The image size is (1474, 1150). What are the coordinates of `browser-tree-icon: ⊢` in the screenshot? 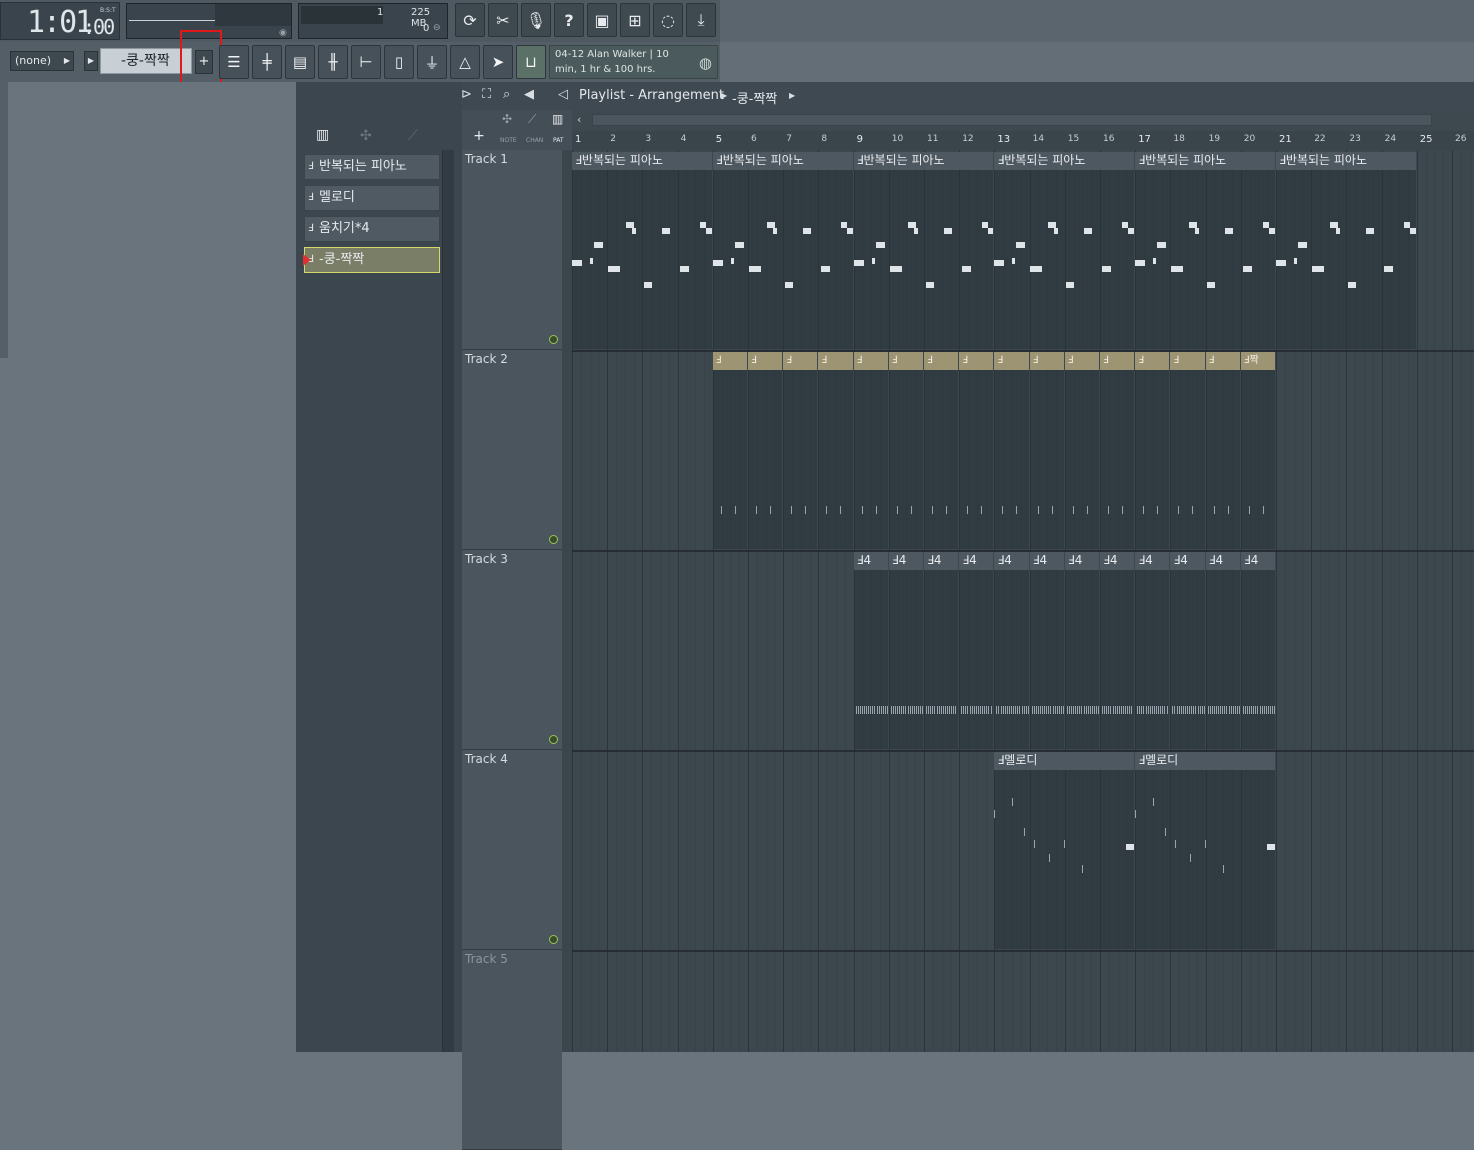 It's located at (366, 62).